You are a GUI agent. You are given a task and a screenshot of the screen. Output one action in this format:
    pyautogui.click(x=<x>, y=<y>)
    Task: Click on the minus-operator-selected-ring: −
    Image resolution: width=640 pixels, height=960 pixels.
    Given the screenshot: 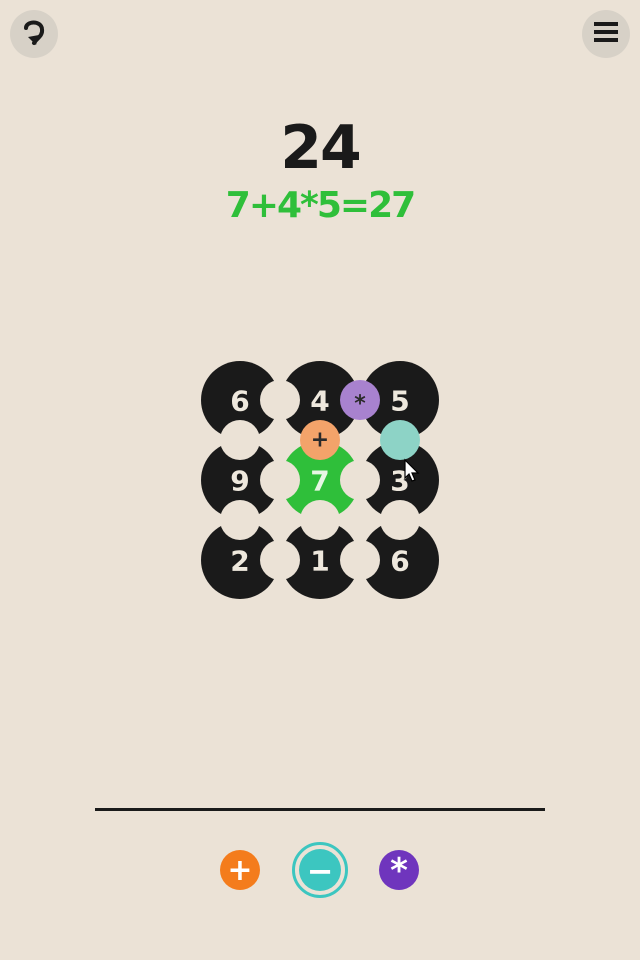 What is the action you would take?
    pyautogui.click(x=320, y=870)
    